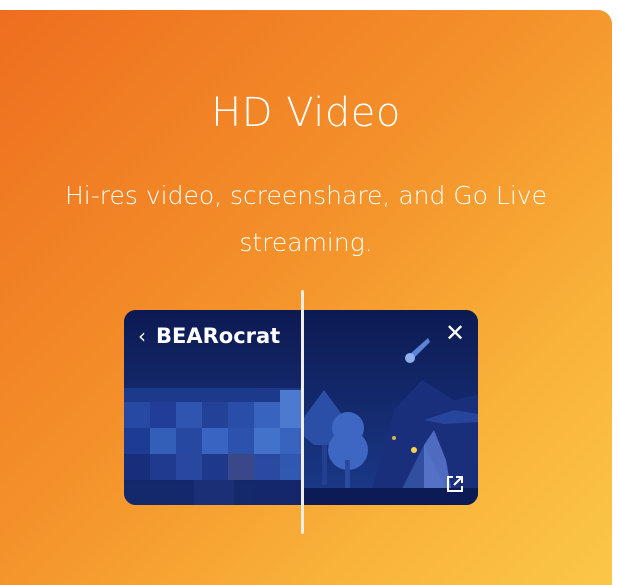 This screenshot has width=618, height=585. I want to click on stream-name: BEARocrat, so click(218, 336).